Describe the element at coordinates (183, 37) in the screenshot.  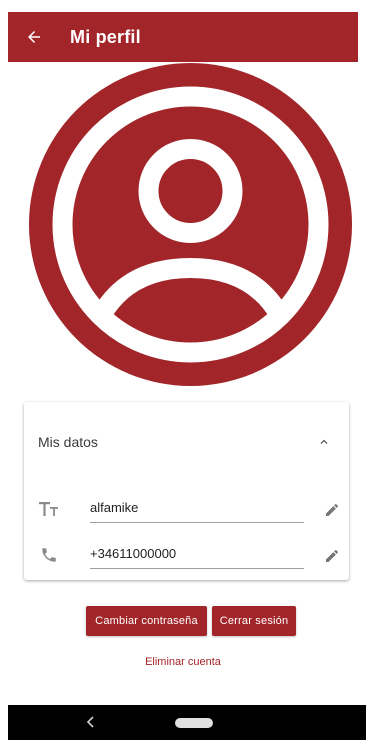
I see `app-bar: Mi perfil` at that location.